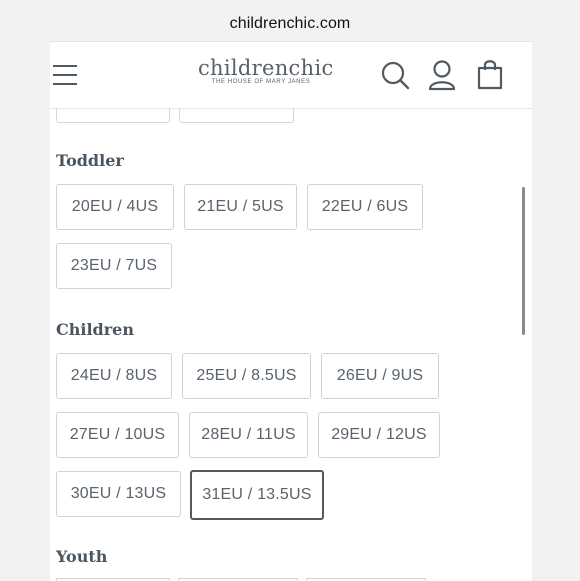 Image resolution: width=580 pixels, height=581 pixels. What do you see at coordinates (246, 376) in the screenshot?
I see `size-option: 25EU / 8.5US` at bounding box center [246, 376].